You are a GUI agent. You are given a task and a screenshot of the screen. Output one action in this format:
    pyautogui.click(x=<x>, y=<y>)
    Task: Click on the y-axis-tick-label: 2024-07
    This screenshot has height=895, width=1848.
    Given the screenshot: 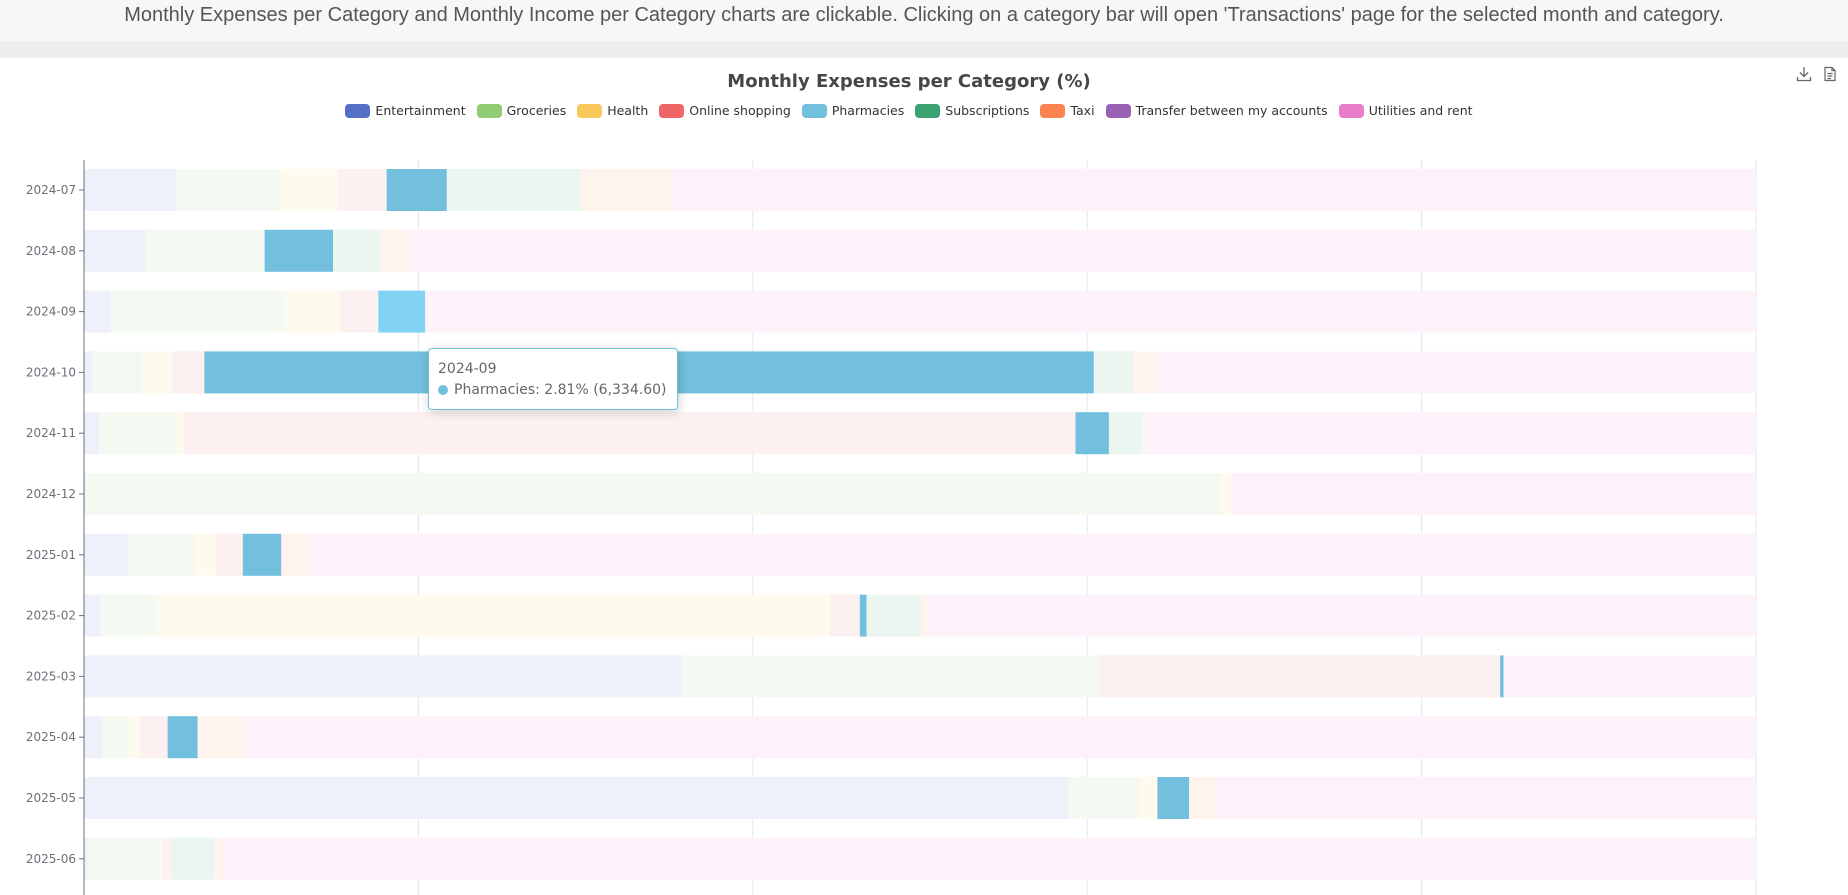 What is the action you would take?
    pyautogui.click(x=51, y=190)
    